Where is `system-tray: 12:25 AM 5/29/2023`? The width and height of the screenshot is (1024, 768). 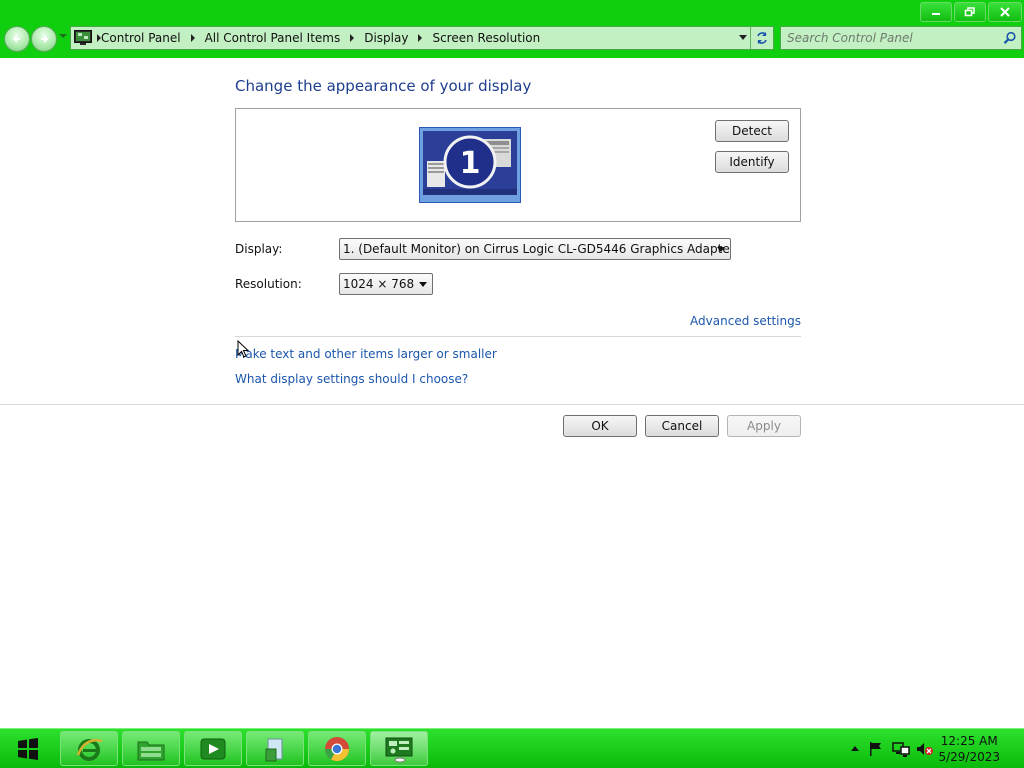 system-tray: 12:25 AM 5/29/2023 is located at coordinates (924, 748).